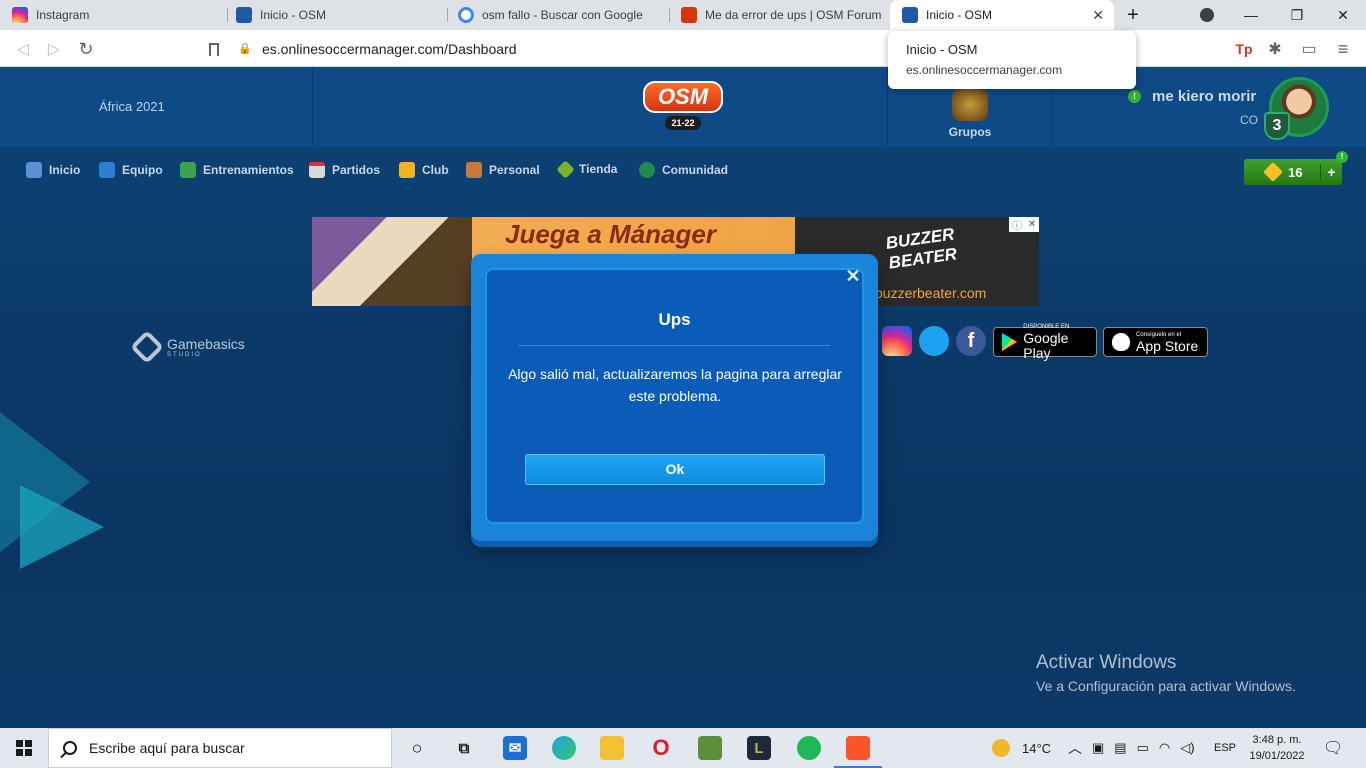 This screenshot has height=768, width=1366. I want to click on tab-osm-1: Inicio - OSM, so click(336, 15).